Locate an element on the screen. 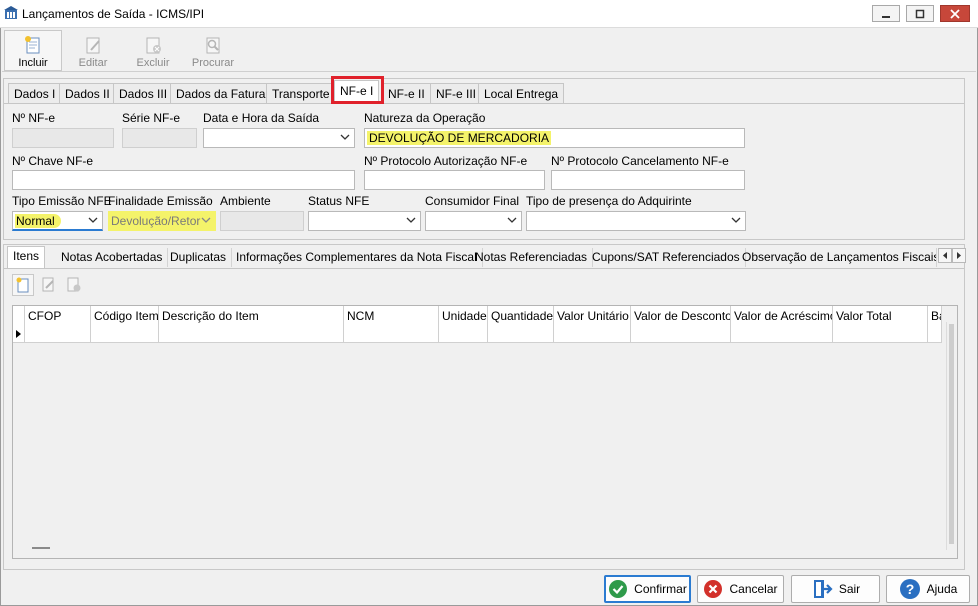 The width and height of the screenshot is (978, 606). consumidor-select is located at coordinates (473, 221).